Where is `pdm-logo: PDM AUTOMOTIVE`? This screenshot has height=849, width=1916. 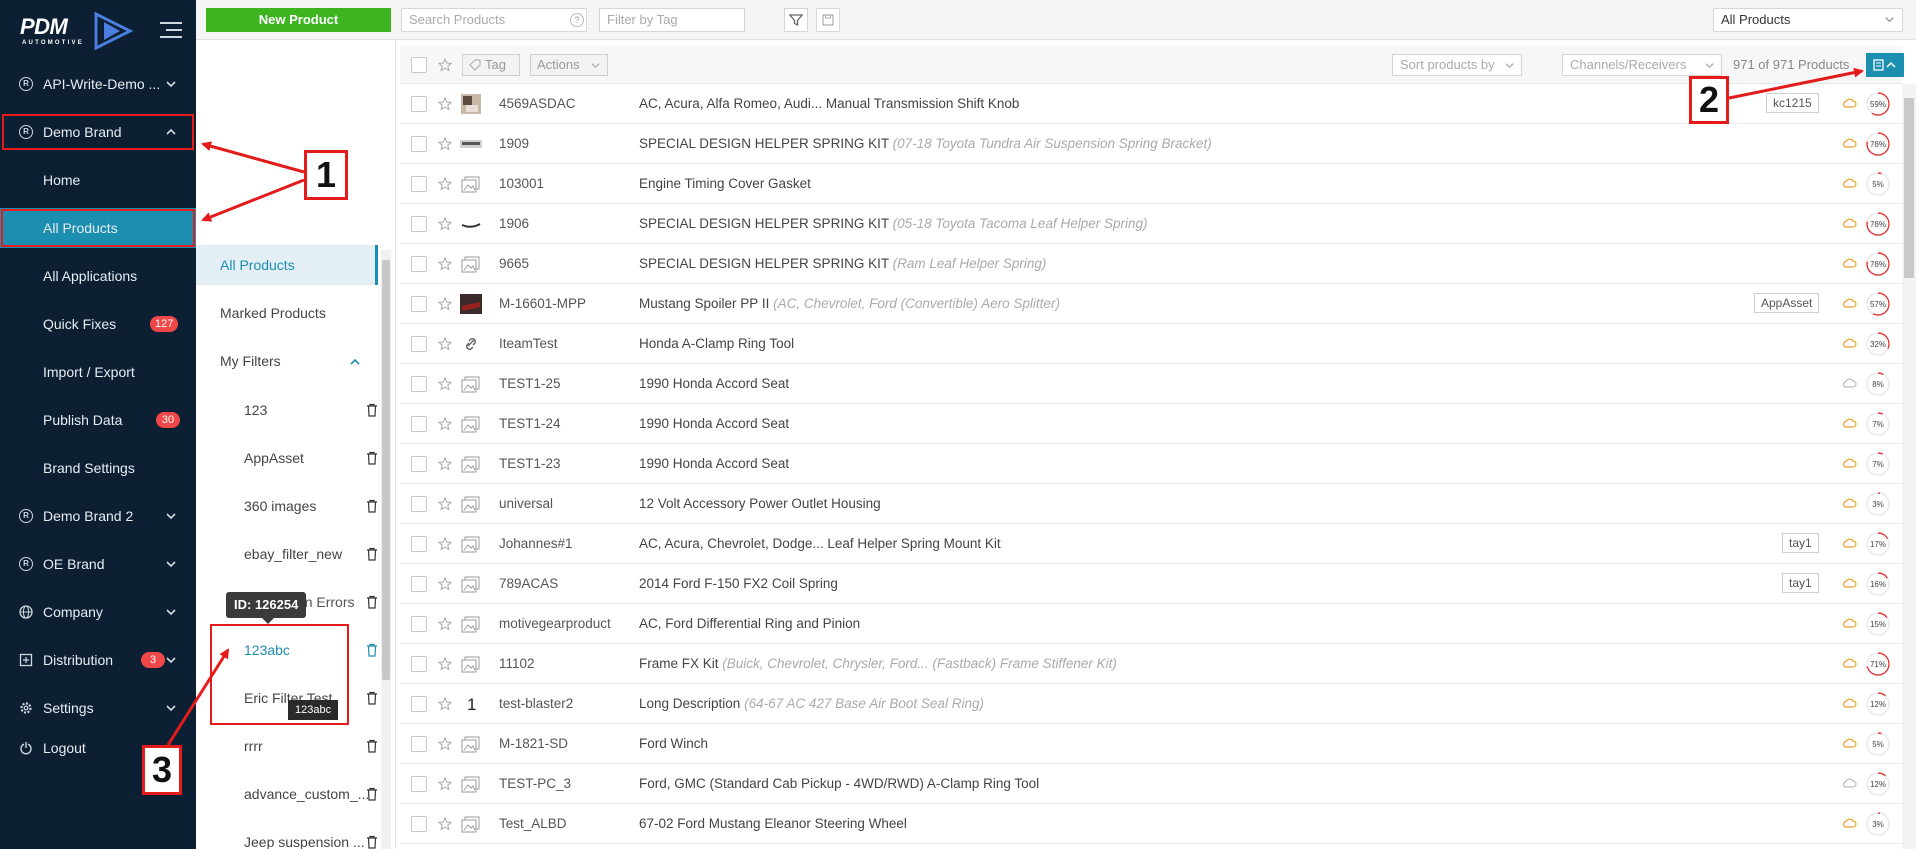
pdm-logo: PDM AUTOMOTIVE is located at coordinates (80, 31).